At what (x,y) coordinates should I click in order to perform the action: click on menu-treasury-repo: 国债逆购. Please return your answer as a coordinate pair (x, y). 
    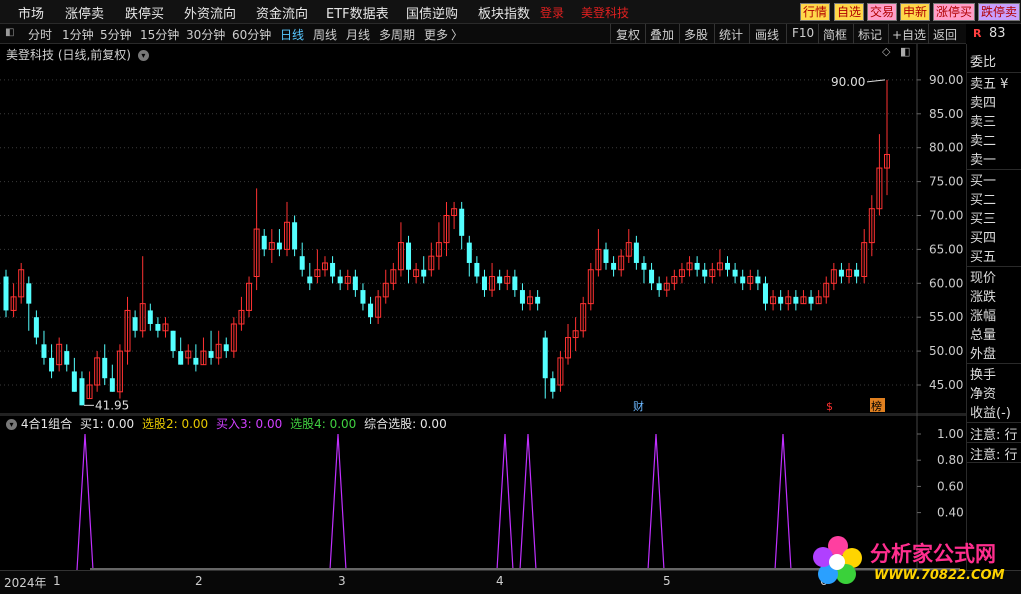
    Looking at the image, I should click on (432, 12).